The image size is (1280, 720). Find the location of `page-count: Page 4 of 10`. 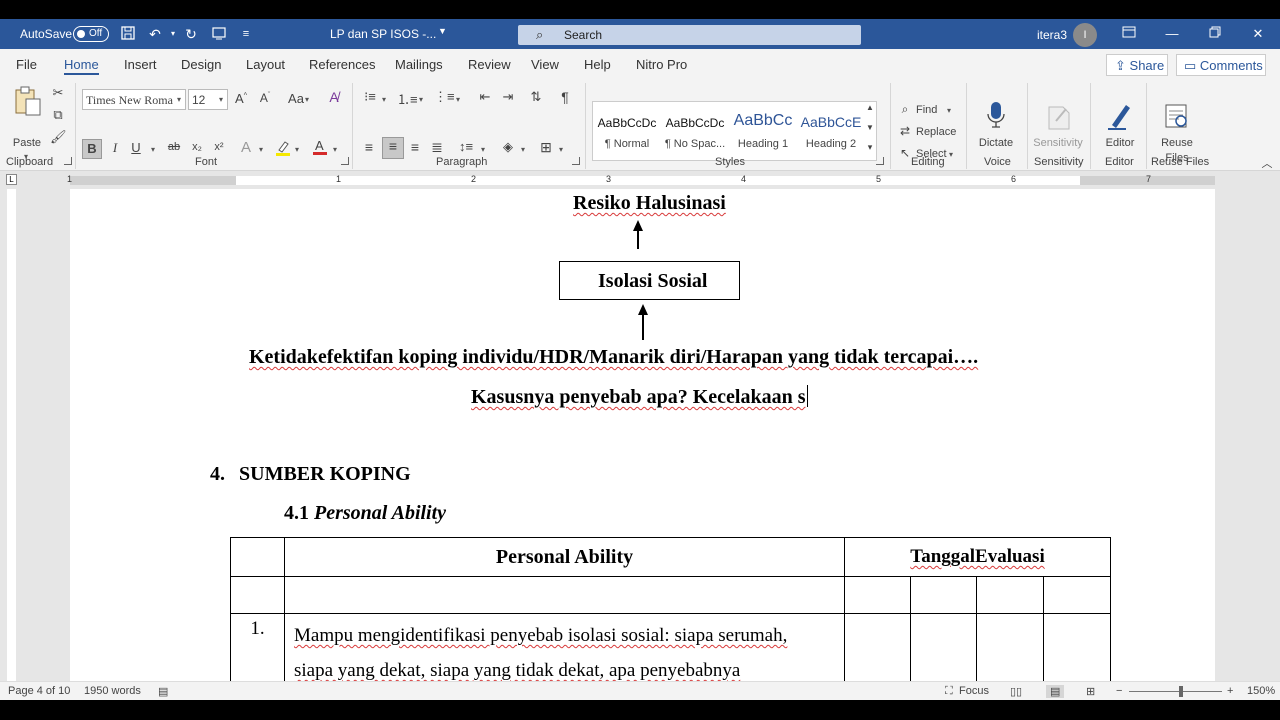

page-count: Page 4 of 10 is located at coordinates (39, 691).